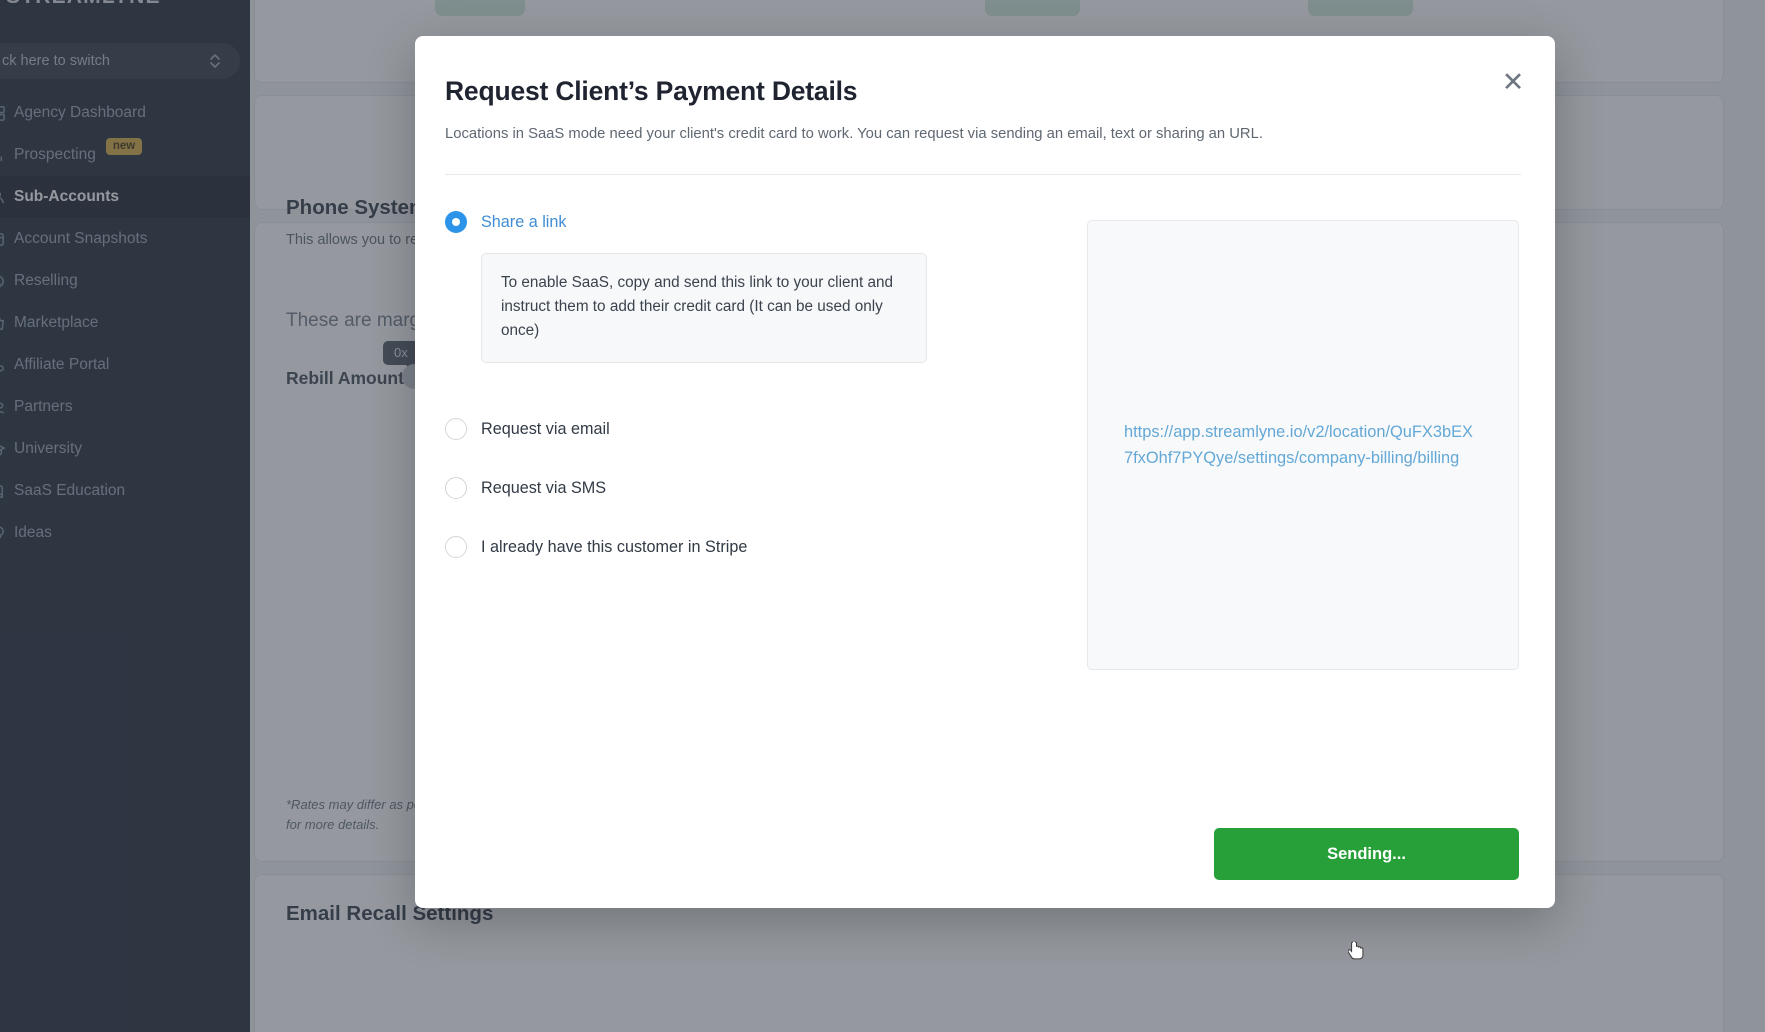  Describe the element at coordinates (651, 91) in the screenshot. I see `page-title: Request Client’s Payment Details` at that location.